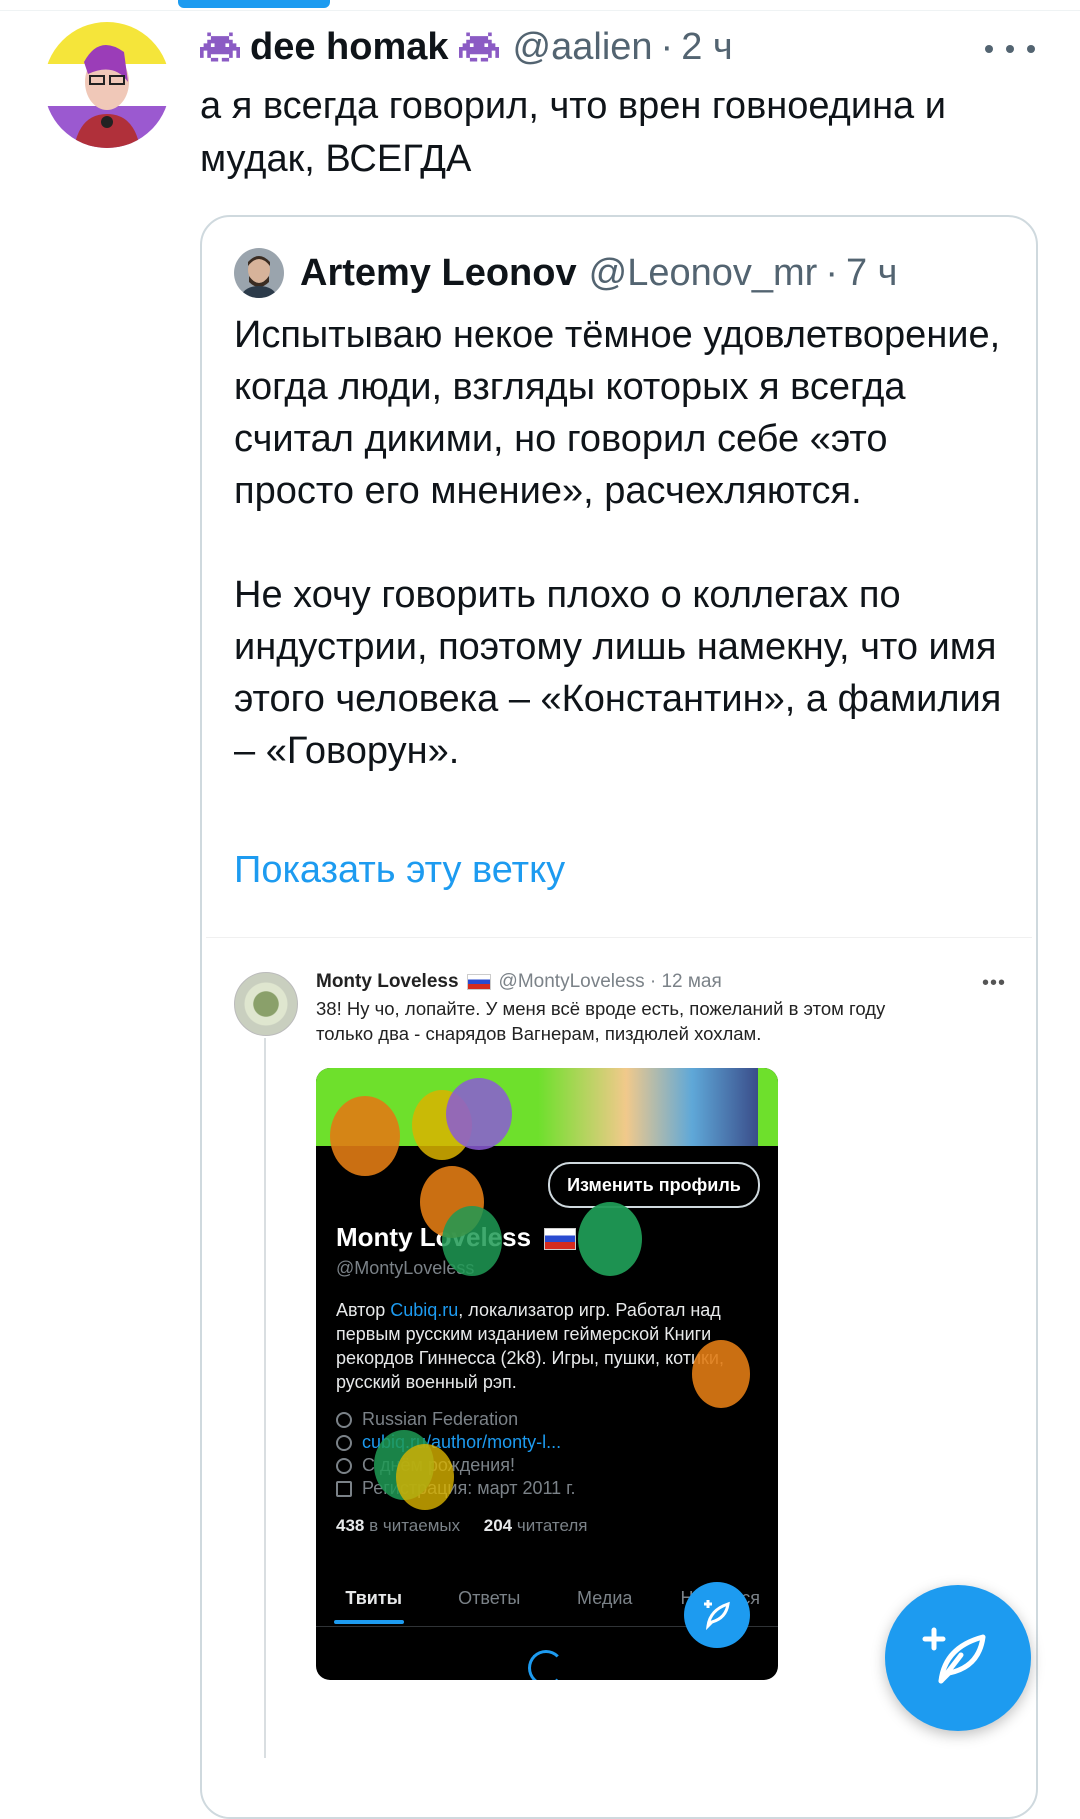 This screenshot has height=1819, width=1080. I want to click on tab-replies: Ответы, so click(489, 1598).